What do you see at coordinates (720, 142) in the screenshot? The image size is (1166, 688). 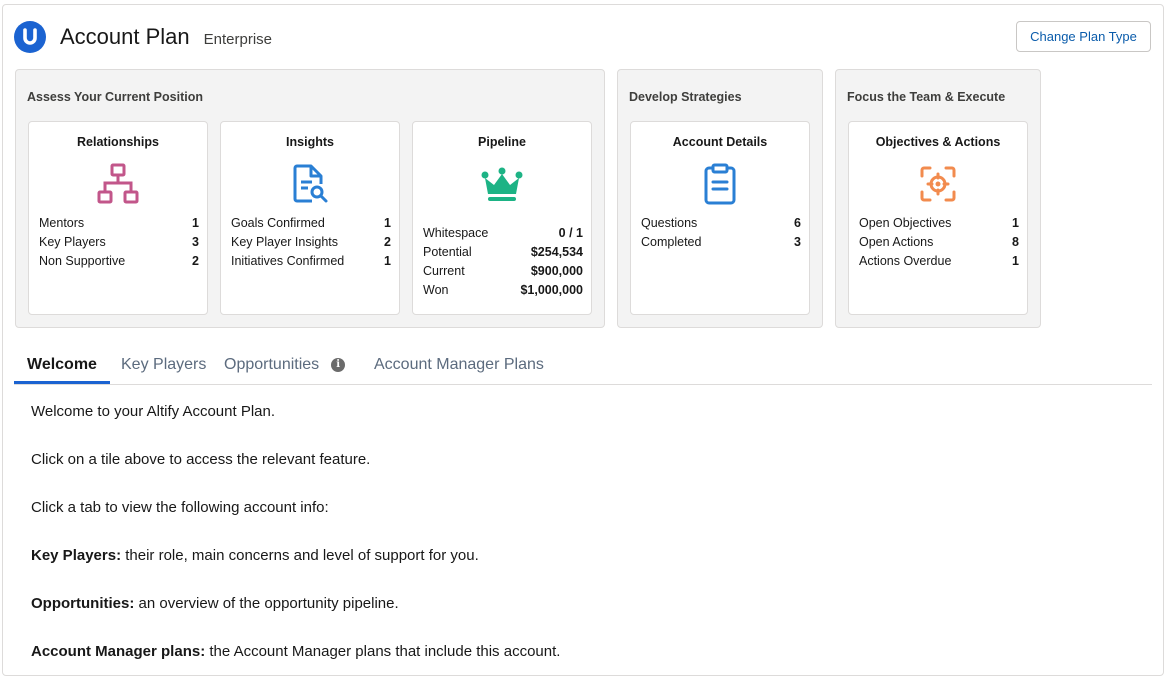 I see `account-details-title: Account Details` at bounding box center [720, 142].